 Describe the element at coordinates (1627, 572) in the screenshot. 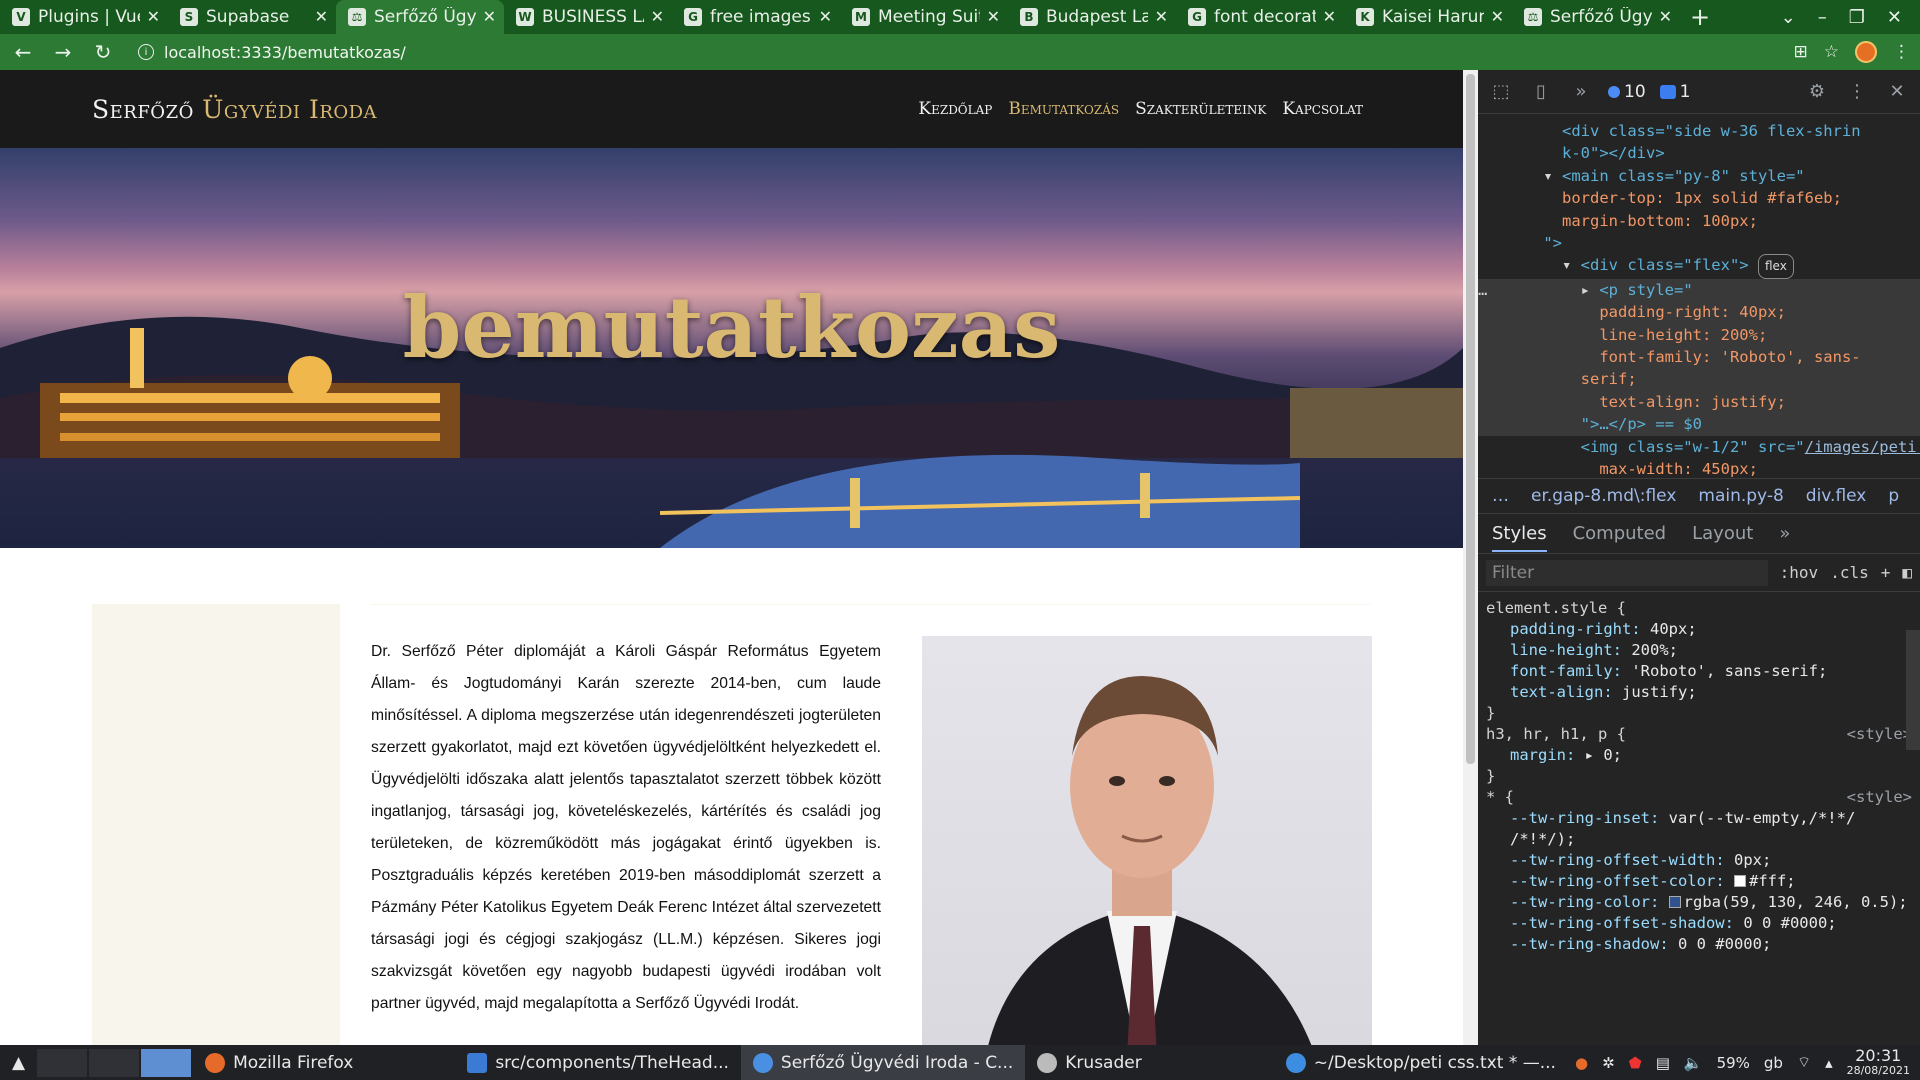

I see `styles-filter-input: Filter` at that location.